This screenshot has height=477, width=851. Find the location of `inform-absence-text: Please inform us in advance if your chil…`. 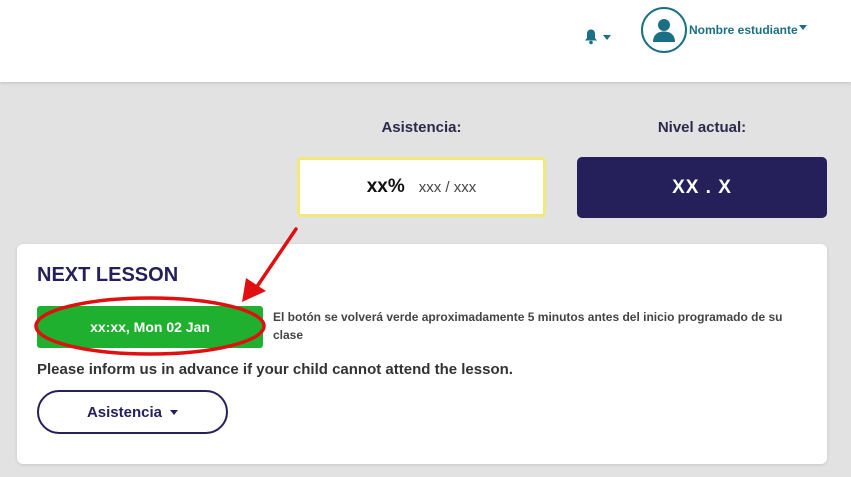

inform-absence-text: Please inform us in advance if your chil… is located at coordinates (275, 369).